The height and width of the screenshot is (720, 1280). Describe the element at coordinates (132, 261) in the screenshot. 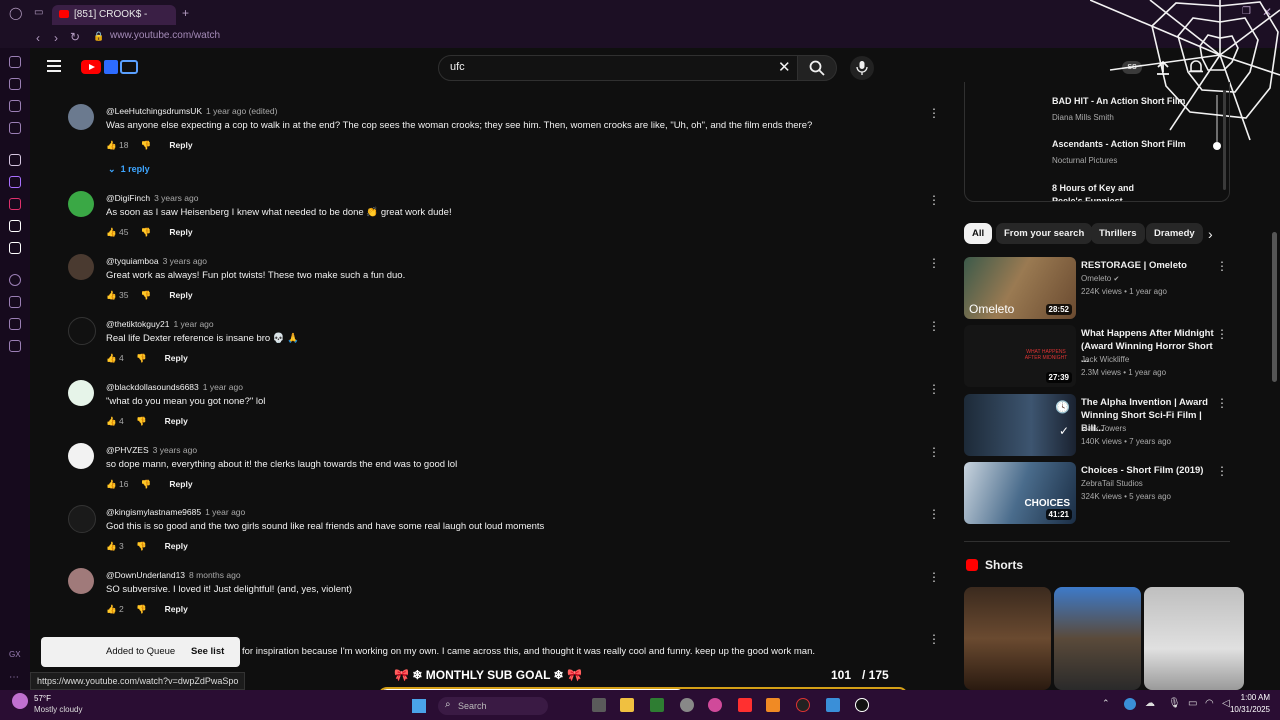

I see `comment-author: @tyquiamboa` at that location.